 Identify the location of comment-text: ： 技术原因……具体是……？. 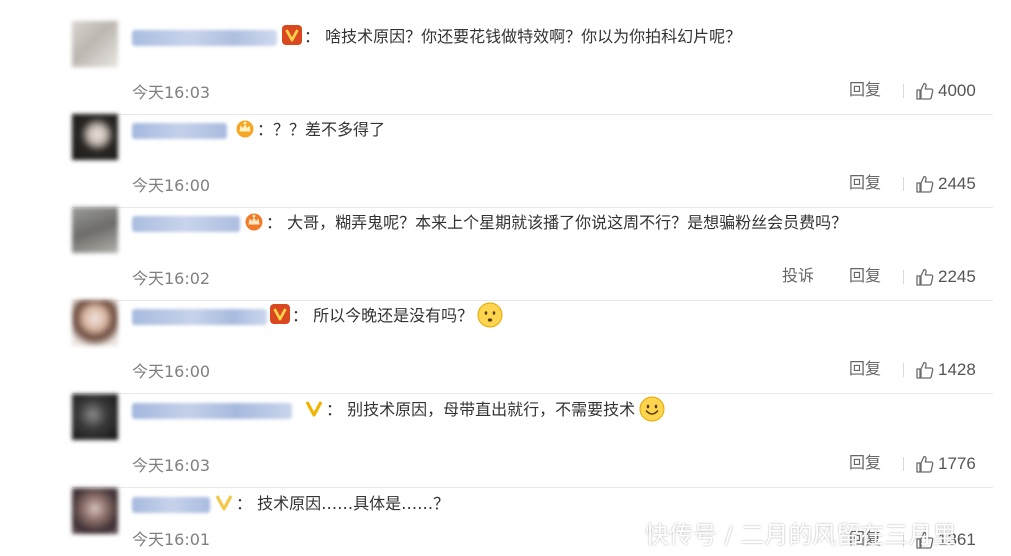
(343, 503).